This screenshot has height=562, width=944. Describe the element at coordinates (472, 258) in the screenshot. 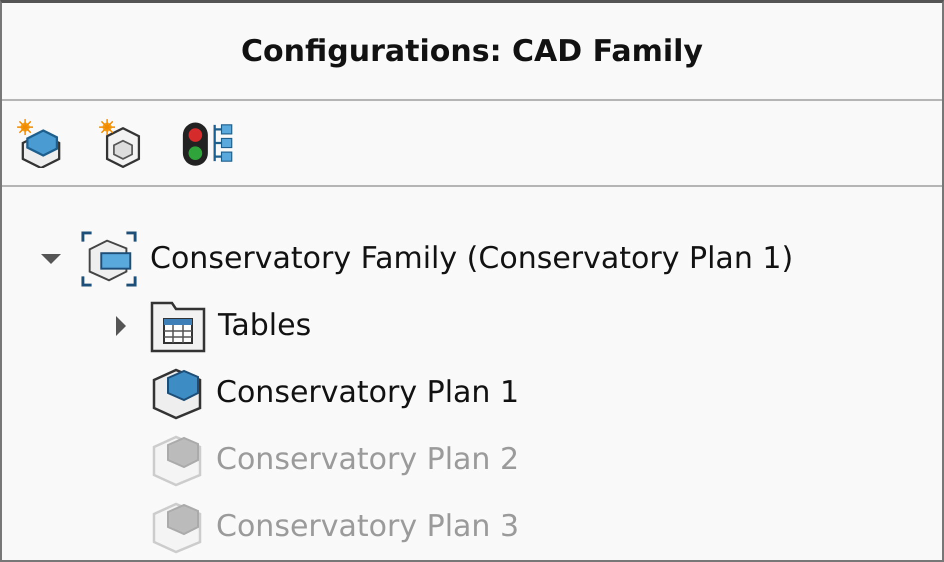

I see `tree-item: Conservatory Family (Conservatory Plan 1)` at that location.